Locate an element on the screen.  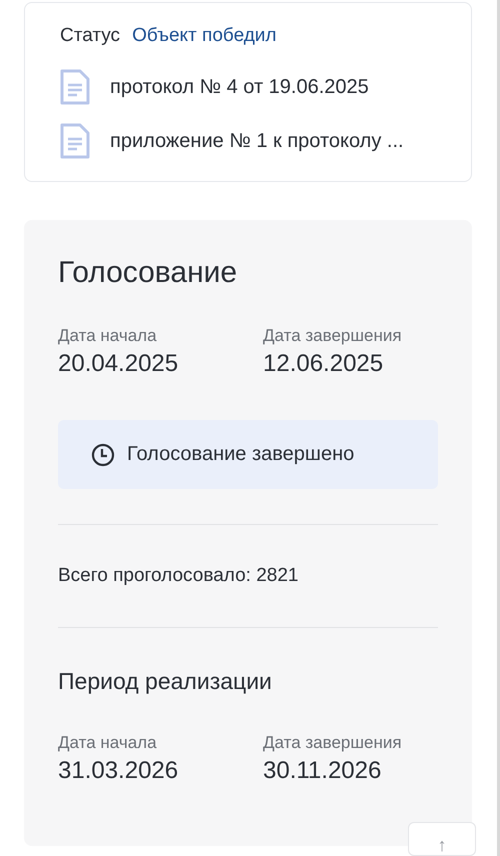
vote-total: Всего проголосовало: 2821 is located at coordinates (179, 576).